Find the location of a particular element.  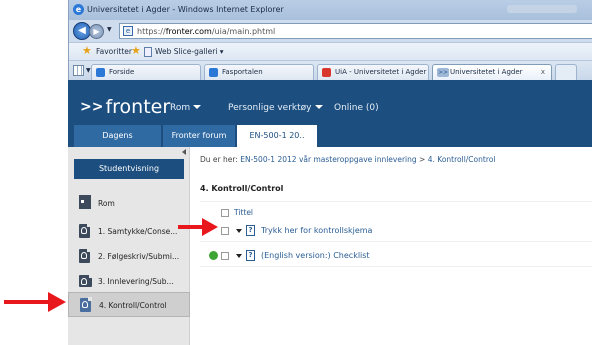

favorites-star-icon: ★ is located at coordinates (88, 51).